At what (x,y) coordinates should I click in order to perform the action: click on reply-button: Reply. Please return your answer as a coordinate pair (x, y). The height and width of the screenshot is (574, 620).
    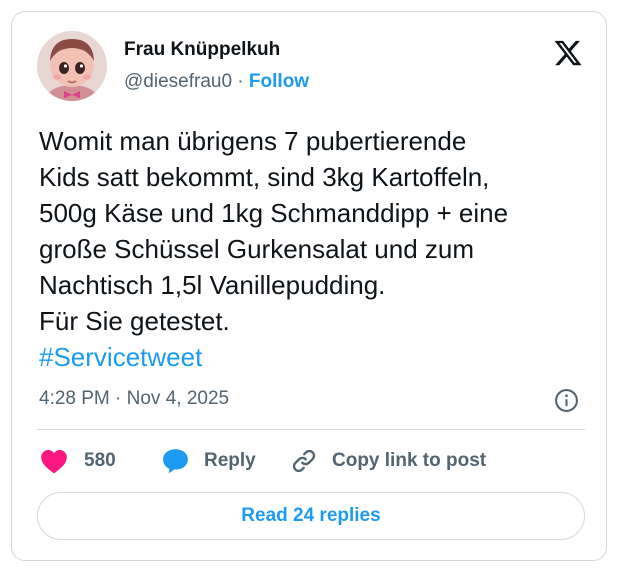
    Looking at the image, I should click on (209, 461).